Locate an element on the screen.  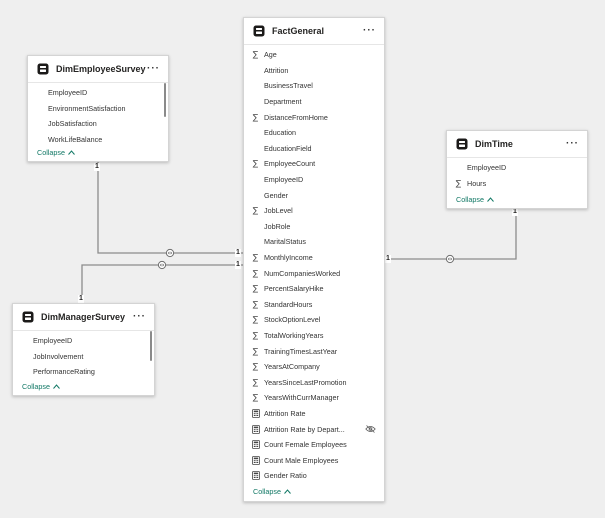
field-row: ∑ NumCompaniesWorked is located at coordinates (314, 273).